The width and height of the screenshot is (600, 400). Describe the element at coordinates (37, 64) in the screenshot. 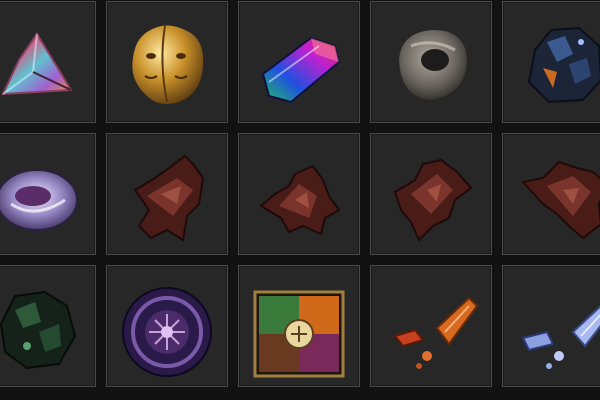

I see `prismatic-shard-icon` at that location.